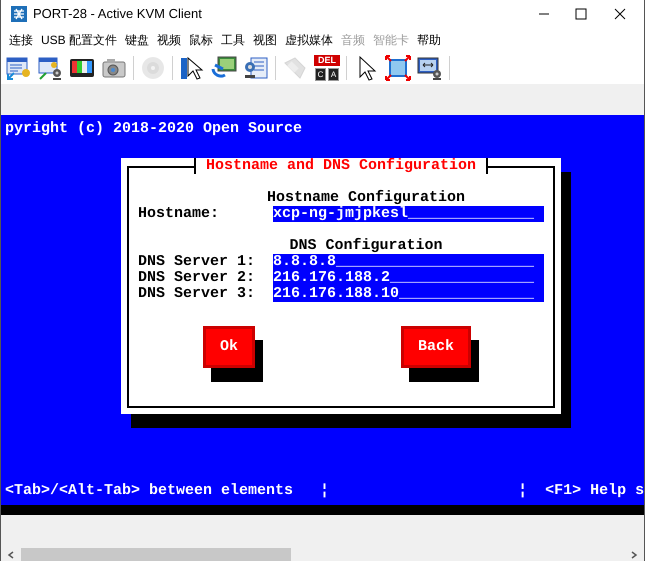  I want to click on input-field: 216.176.188.2________________, so click(408, 278).